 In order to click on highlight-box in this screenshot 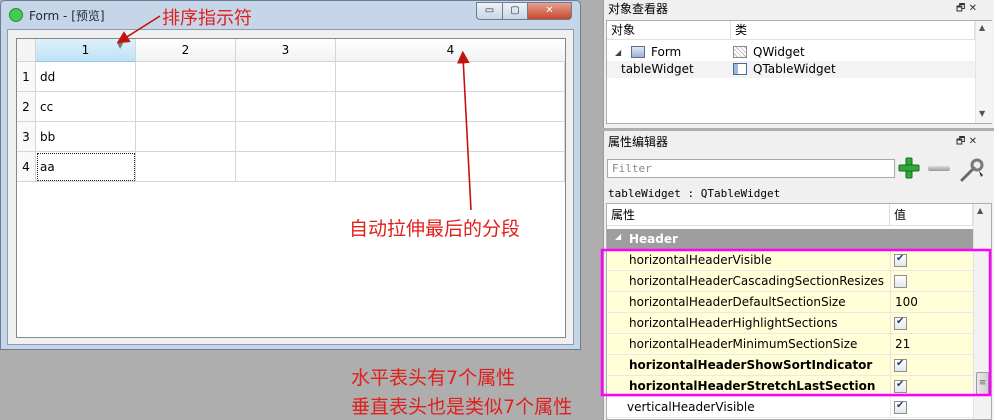, I will do `click(796, 322)`.